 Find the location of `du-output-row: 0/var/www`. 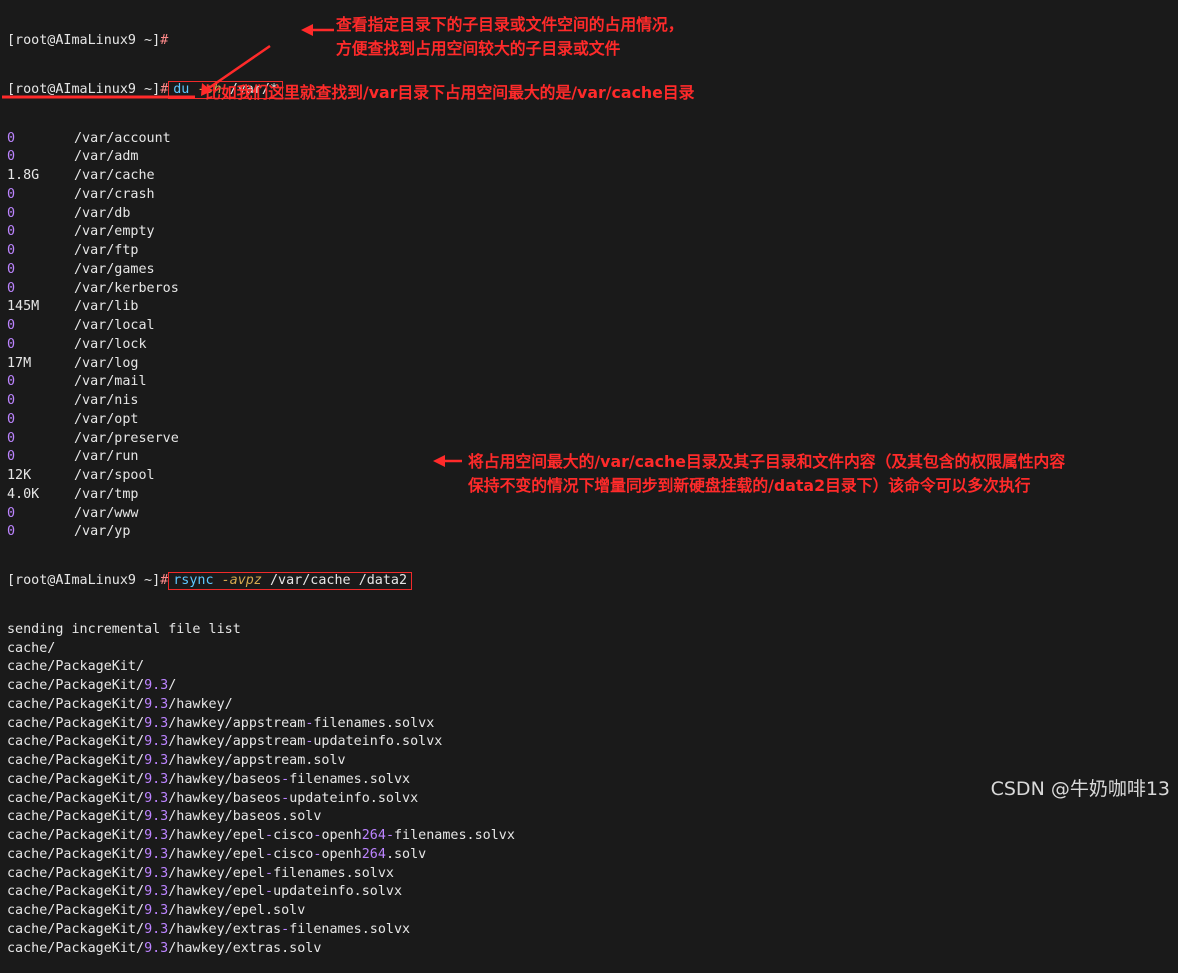

du-output-row: 0/var/www is located at coordinates (592, 514).